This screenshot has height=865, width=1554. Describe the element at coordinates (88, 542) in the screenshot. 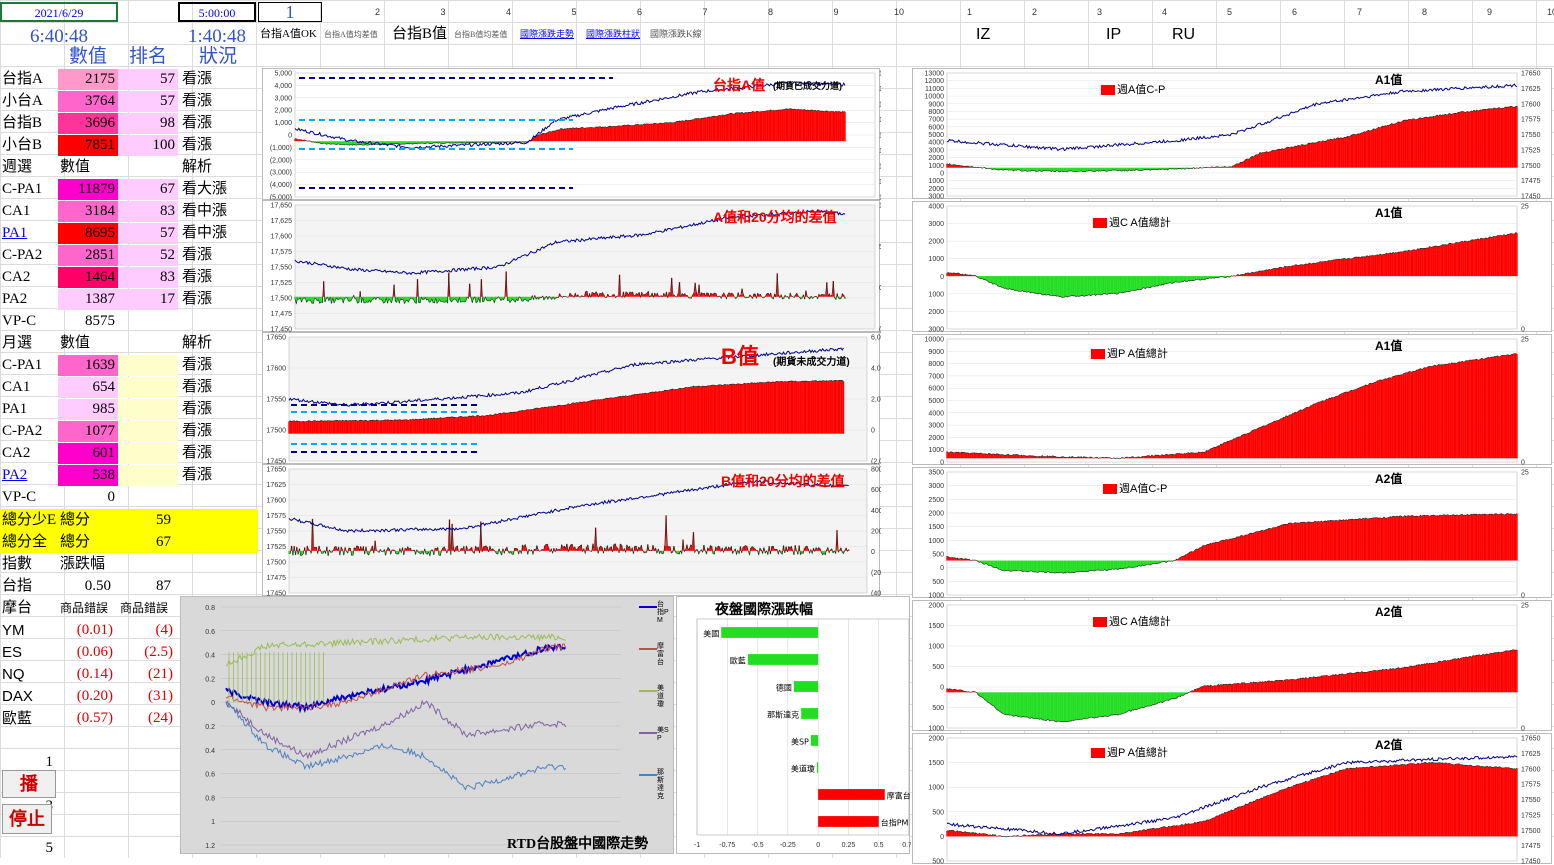

I see `score2-sub: 總分` at that location.